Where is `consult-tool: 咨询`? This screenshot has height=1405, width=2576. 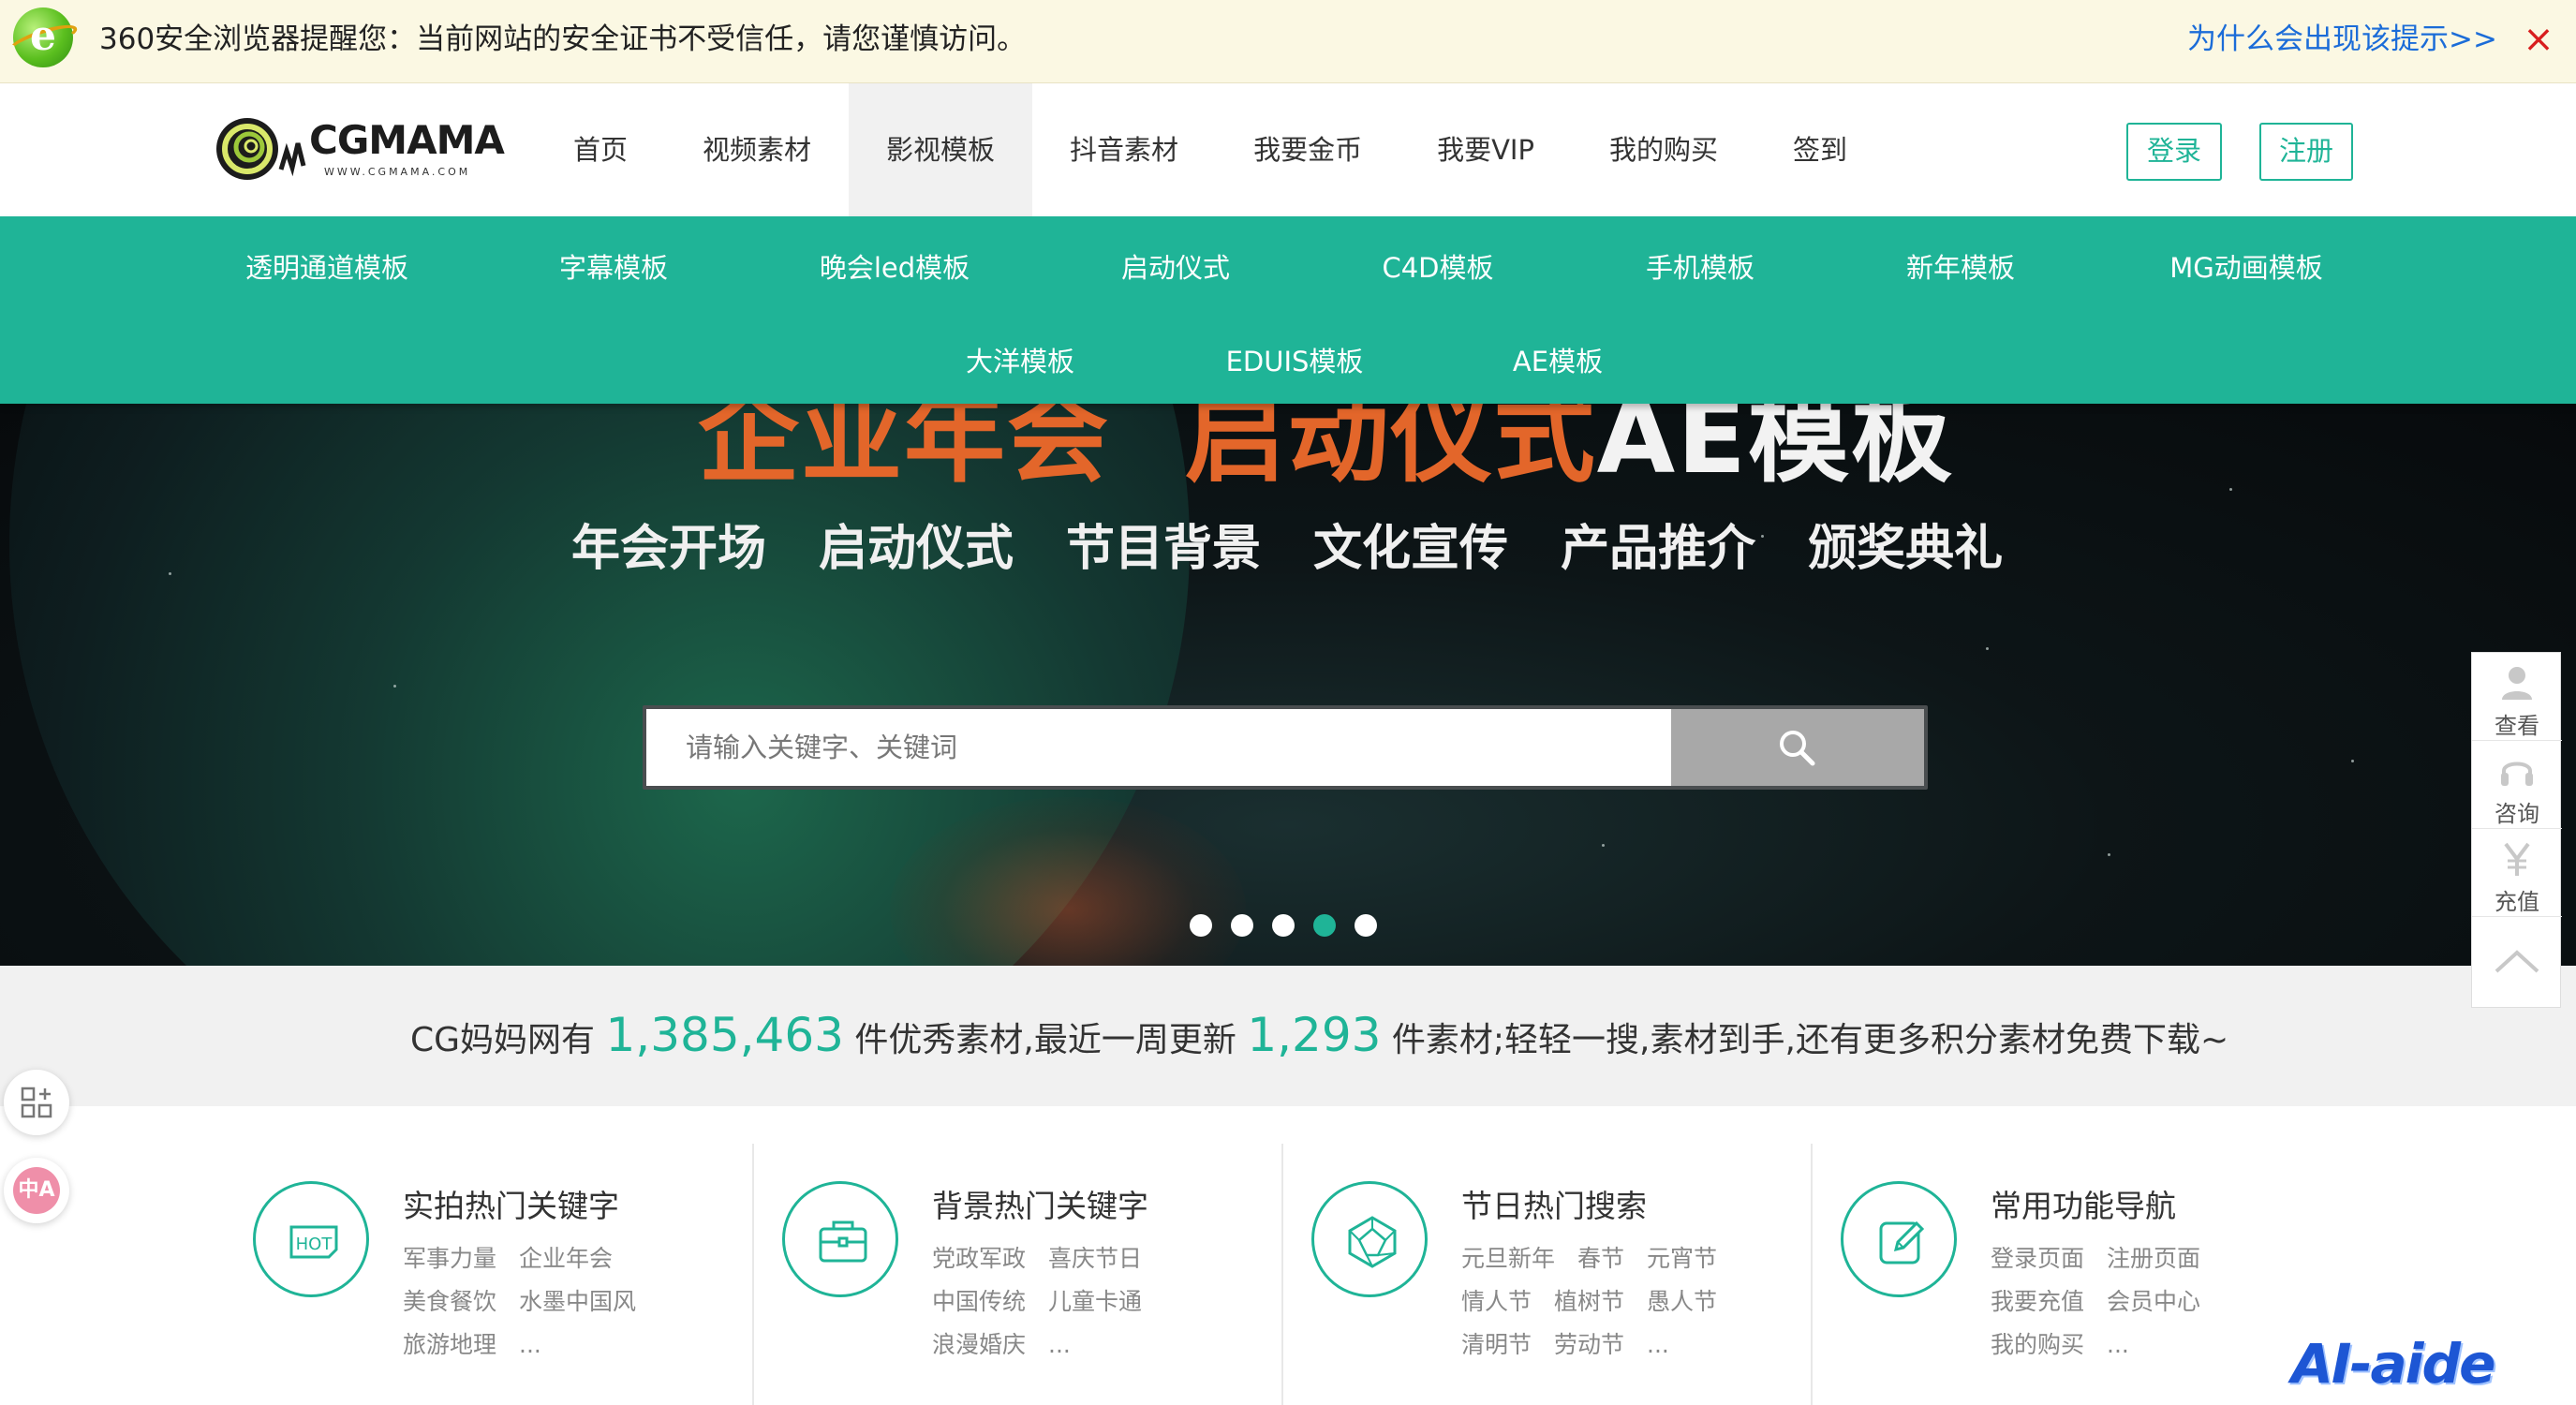
consult-tool: 咨询 is located at coordinates (2517, 785).